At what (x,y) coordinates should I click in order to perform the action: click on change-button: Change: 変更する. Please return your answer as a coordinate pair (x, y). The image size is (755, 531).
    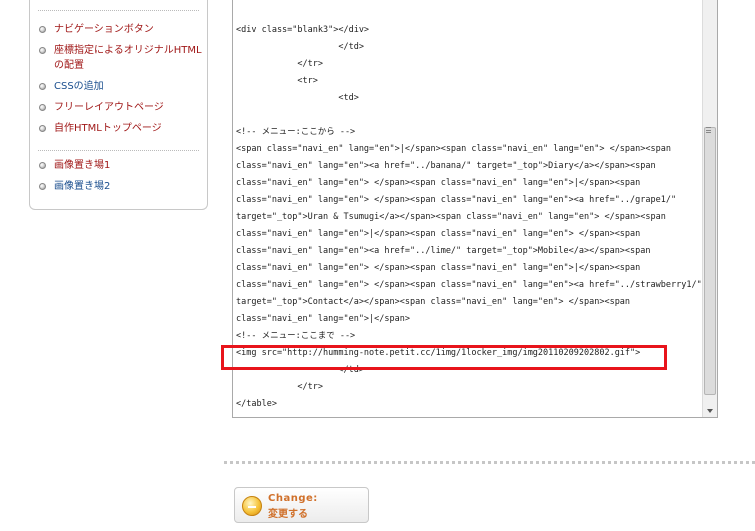
    Looking at the image, I should click on (301, 505).